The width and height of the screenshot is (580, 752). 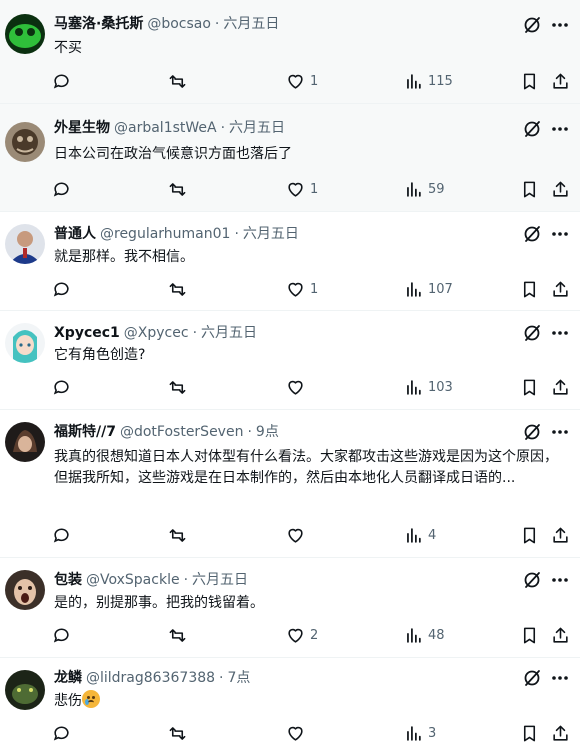 I want to click on user-handle: @dotFosterSeven, so click(x=181, y=432).